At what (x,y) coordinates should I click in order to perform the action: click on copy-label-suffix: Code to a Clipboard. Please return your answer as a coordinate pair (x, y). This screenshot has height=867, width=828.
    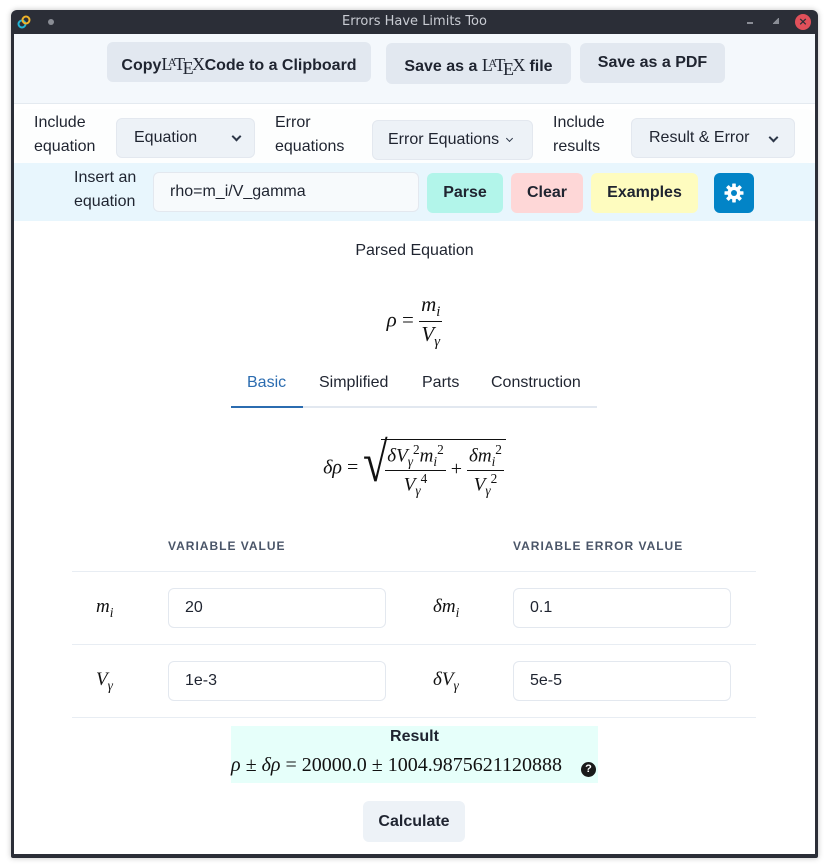
    Looking at the image, I should click on (280, 65).